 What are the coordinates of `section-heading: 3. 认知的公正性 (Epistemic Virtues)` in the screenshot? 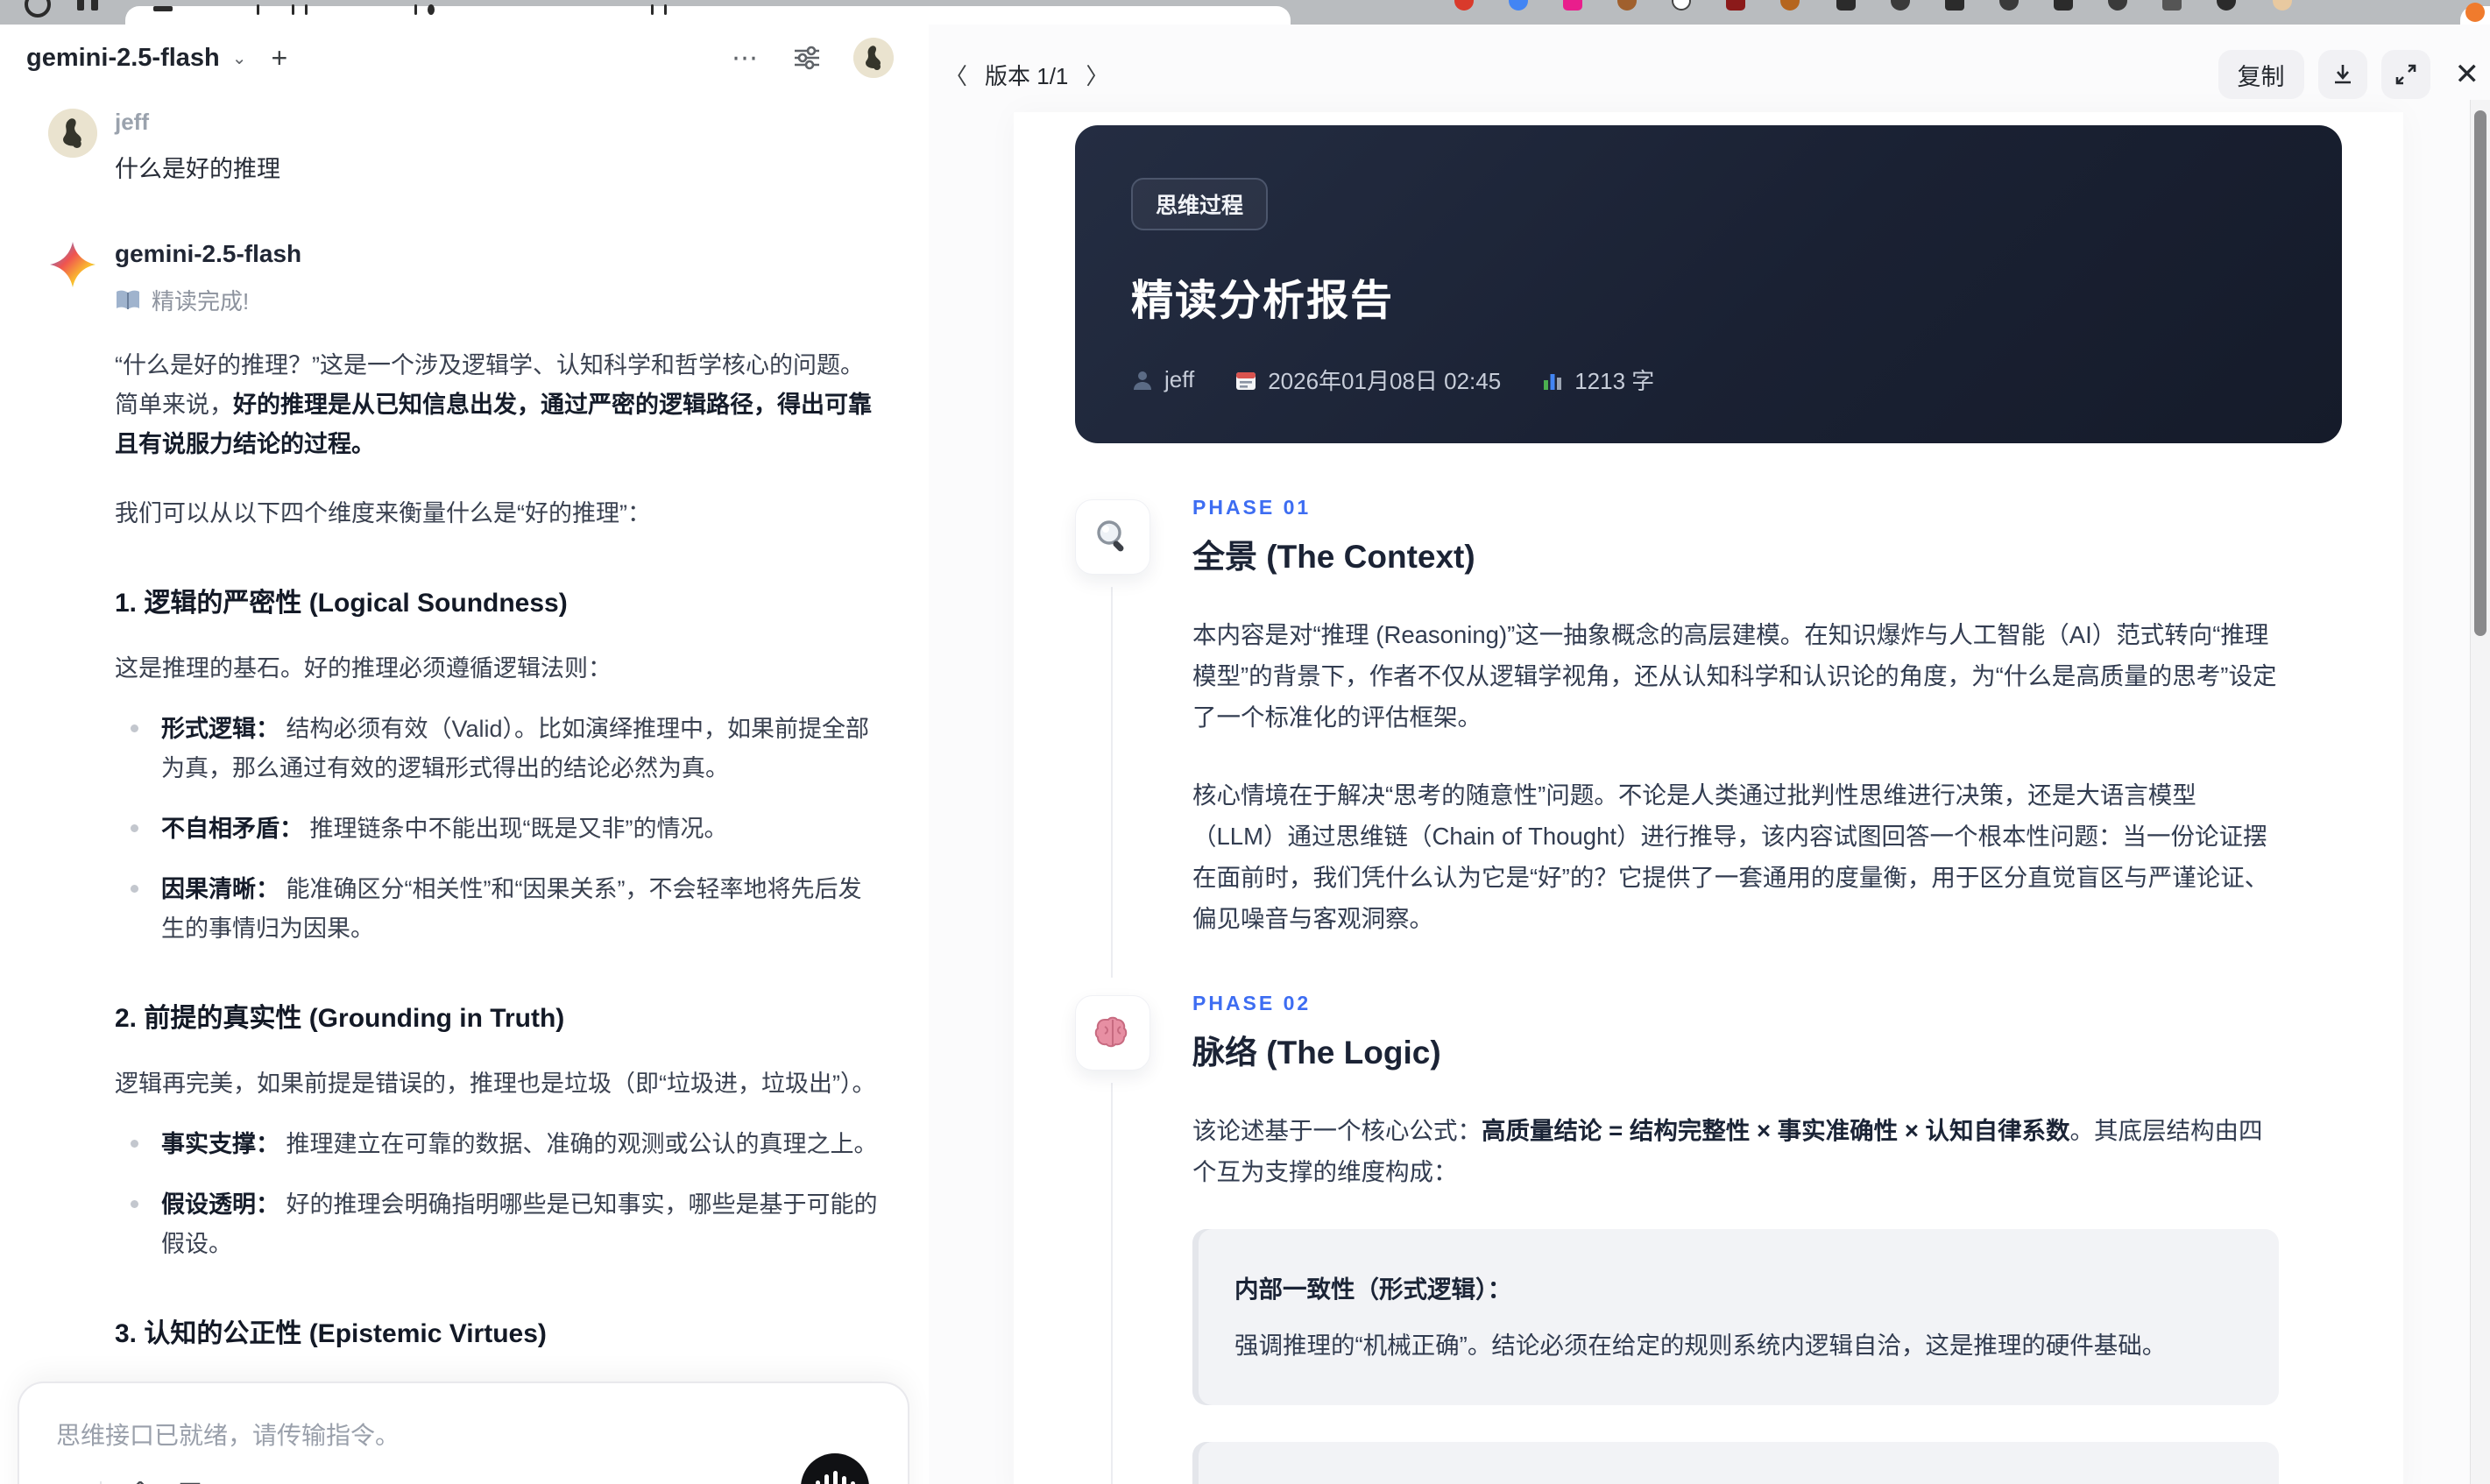 It's located at (331, 1333).